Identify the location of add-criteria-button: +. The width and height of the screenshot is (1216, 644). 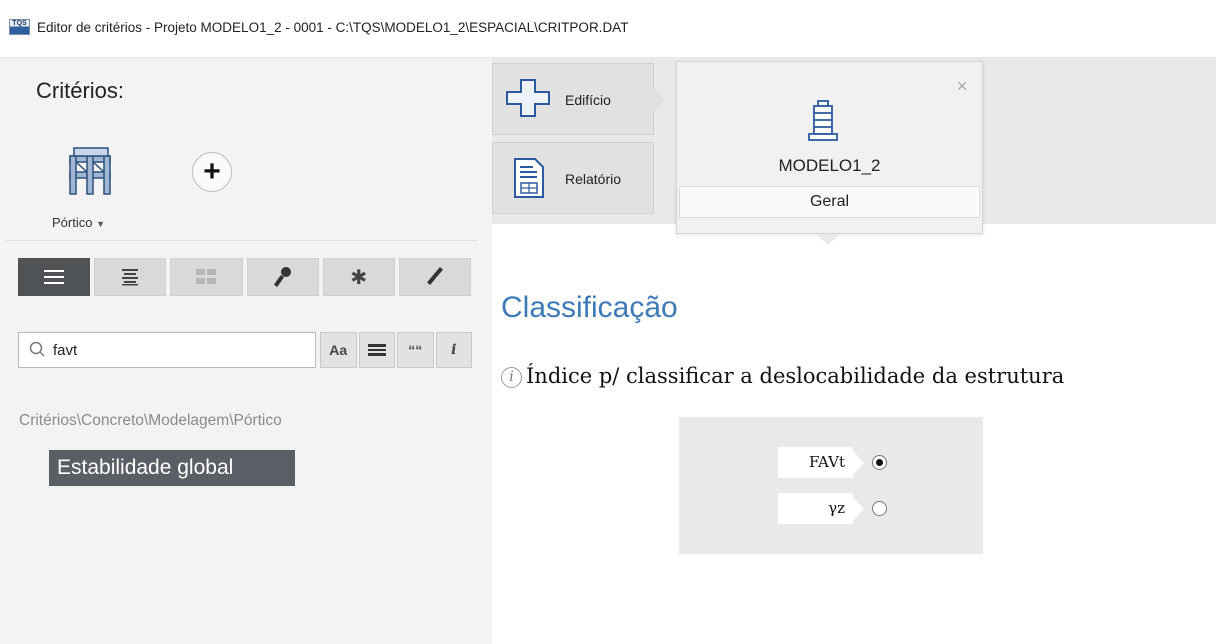
(212, 172).